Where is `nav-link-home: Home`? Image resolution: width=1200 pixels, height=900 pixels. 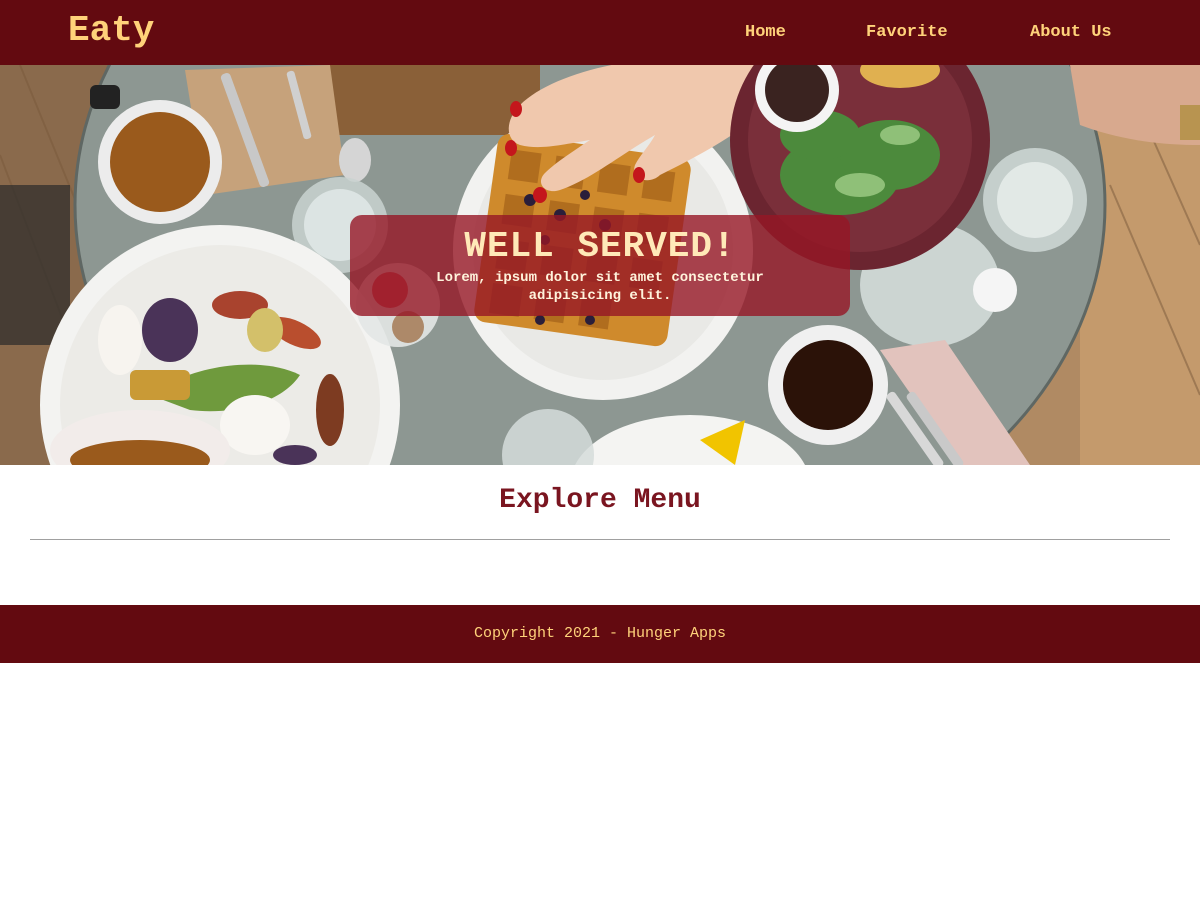 nav-link-home: Home is located at coordinates (775, 32).